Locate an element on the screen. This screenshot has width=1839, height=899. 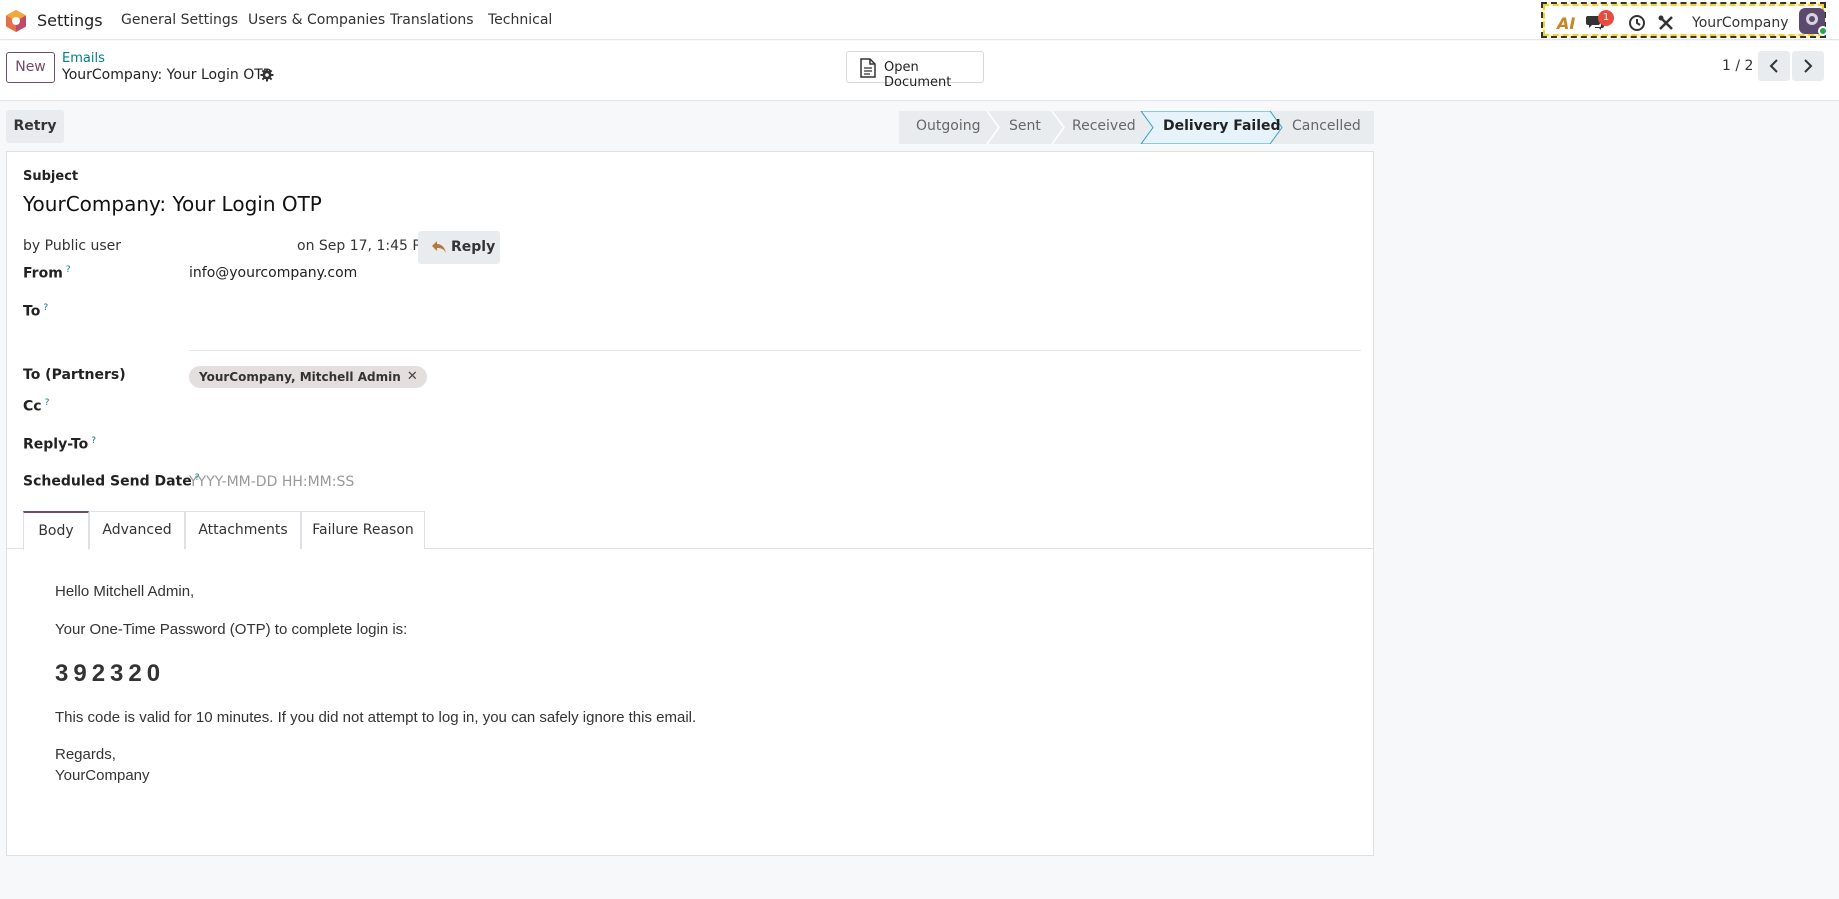
chevron-left-icon is located at coordinates (1773, 66).